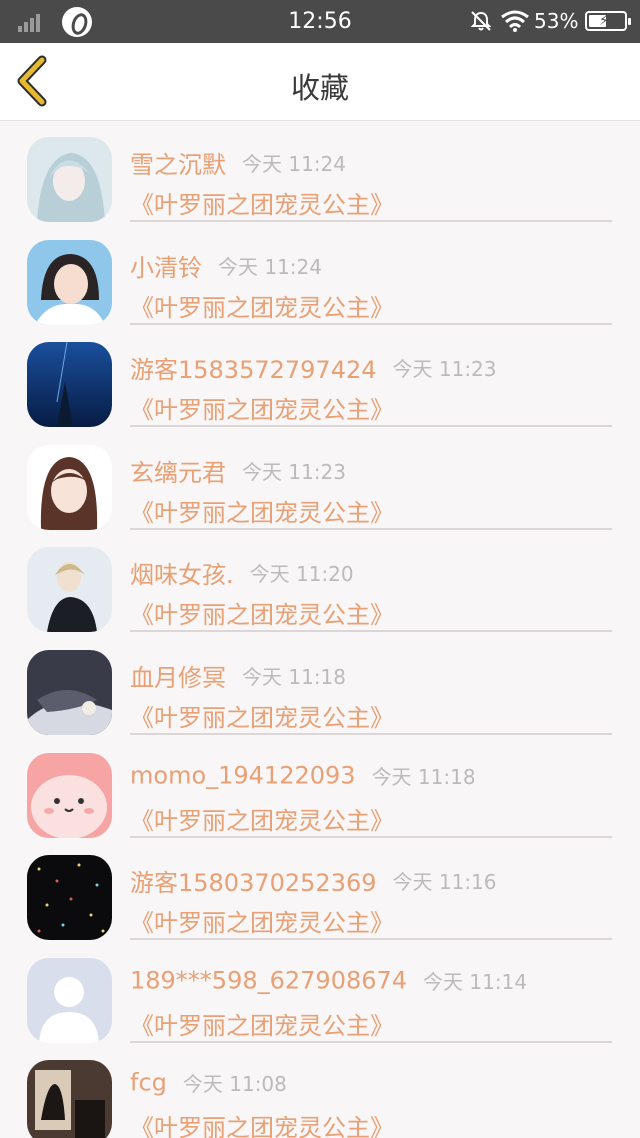  What do you see at coordinates (475, 981) in the screenshot?
I see `timestamp: 今天 11:14` at bounding box center [475, 981].